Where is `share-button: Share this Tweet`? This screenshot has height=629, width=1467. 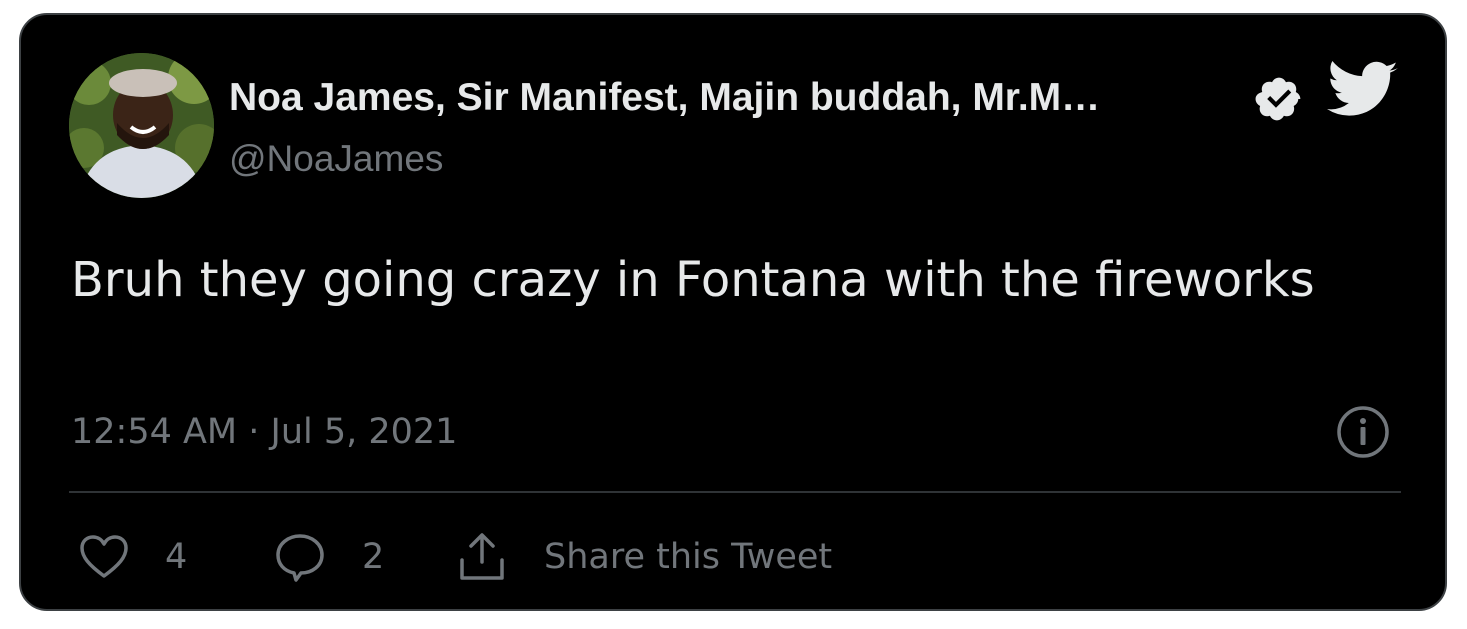
share-button: Share this Tweet is located at coordinates (644, 557).